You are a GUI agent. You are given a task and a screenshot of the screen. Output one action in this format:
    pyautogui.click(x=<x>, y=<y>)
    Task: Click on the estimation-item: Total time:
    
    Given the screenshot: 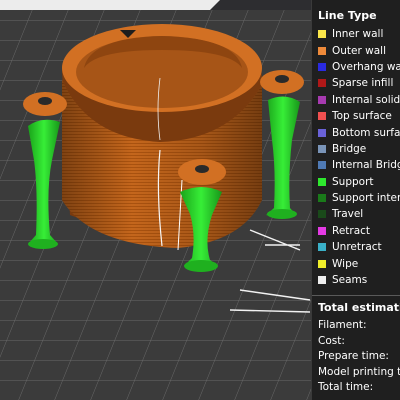 What is the action you would take?
    pyautogui.click(x=346, y=387)
    